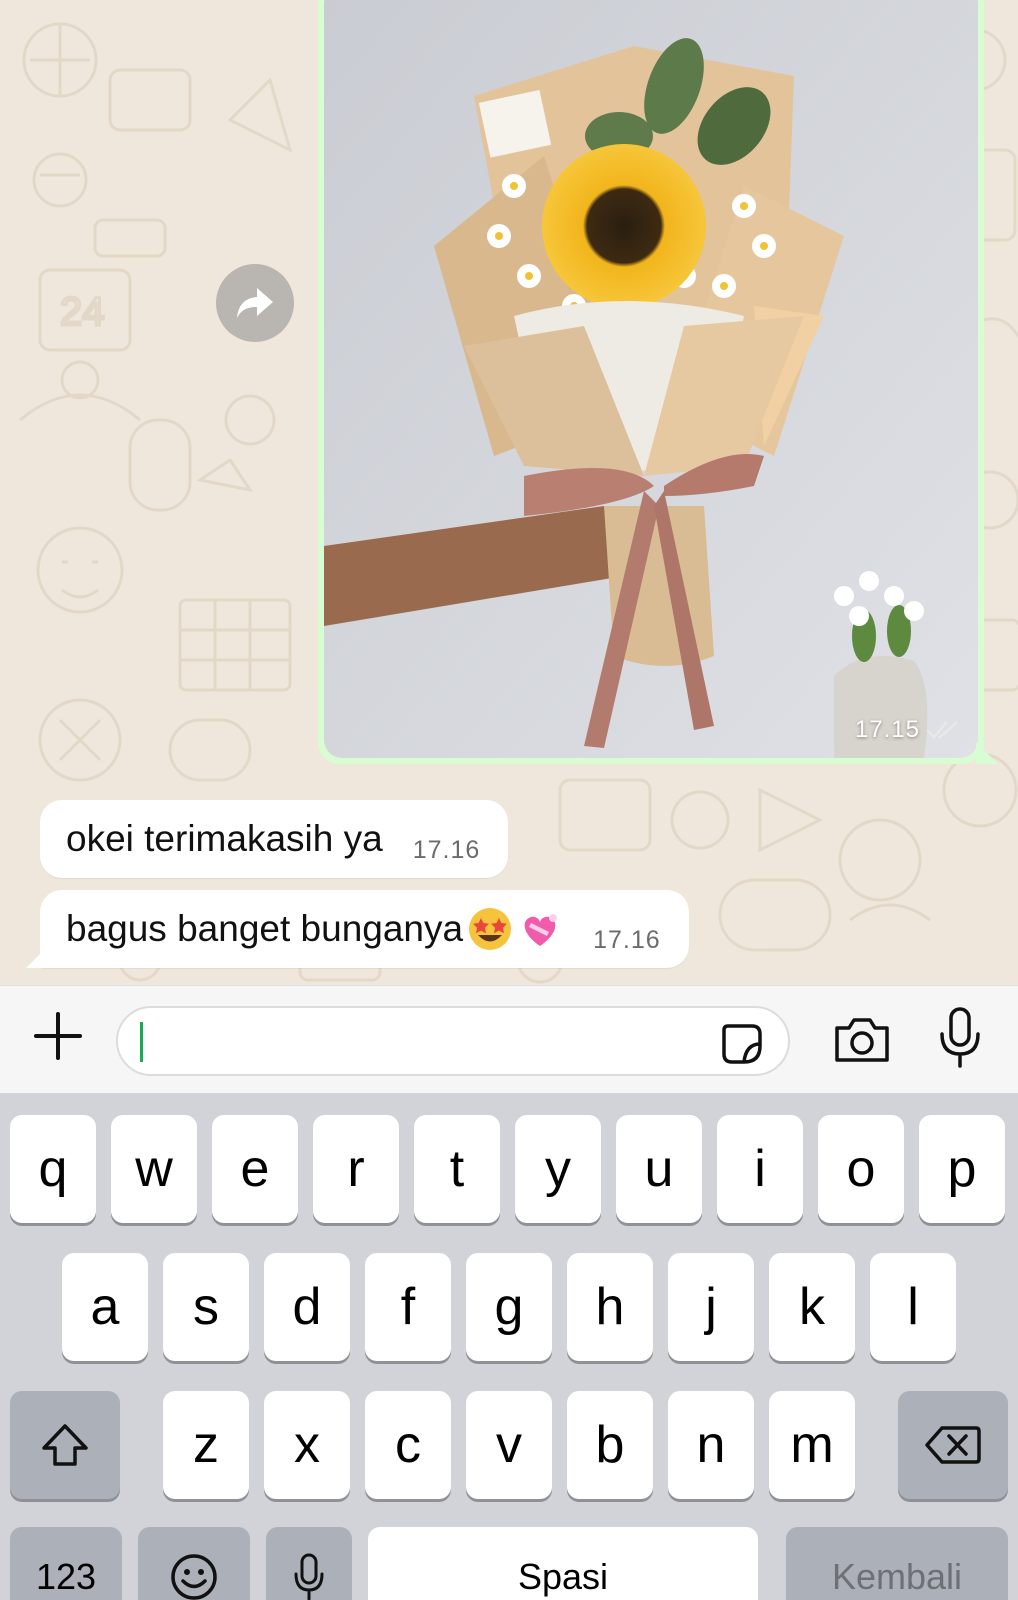 Image resolution: width=1018 pixels, height=1600 pixels. I want to click on key-e: e, so click(255, 1169).